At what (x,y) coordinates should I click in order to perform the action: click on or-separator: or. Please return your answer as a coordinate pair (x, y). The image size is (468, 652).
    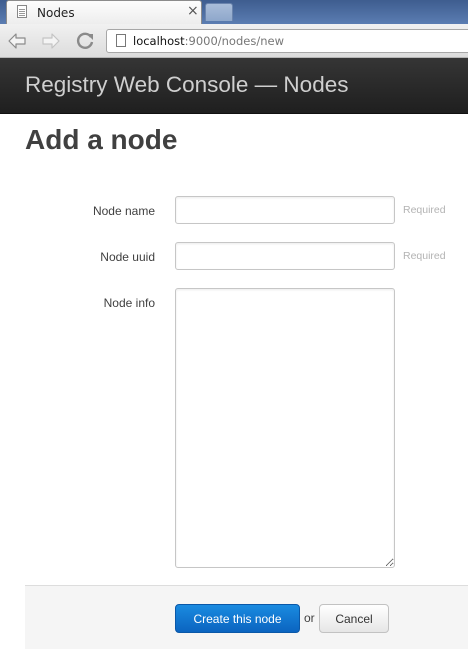
    Looking at the image, I should click on (309, 618).